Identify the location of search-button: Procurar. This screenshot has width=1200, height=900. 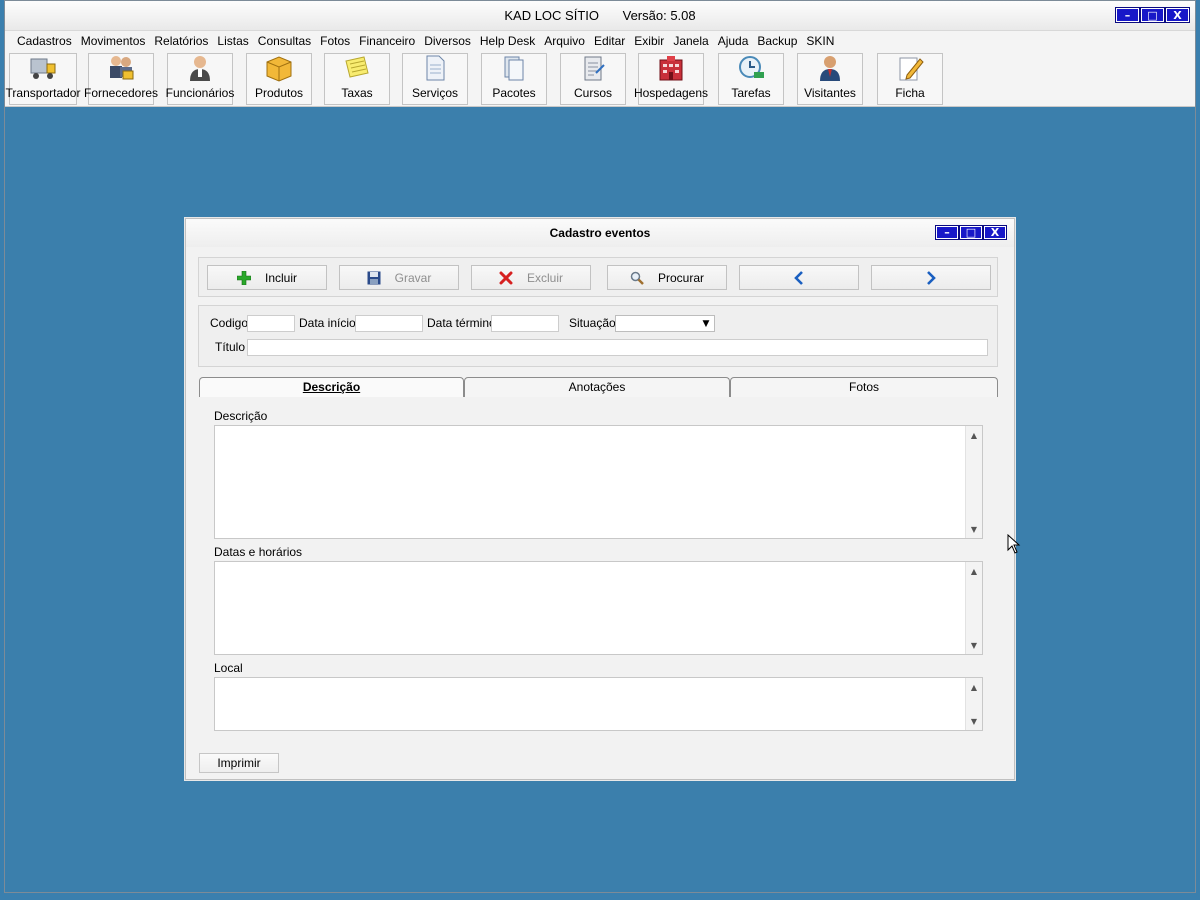
(667, 277).